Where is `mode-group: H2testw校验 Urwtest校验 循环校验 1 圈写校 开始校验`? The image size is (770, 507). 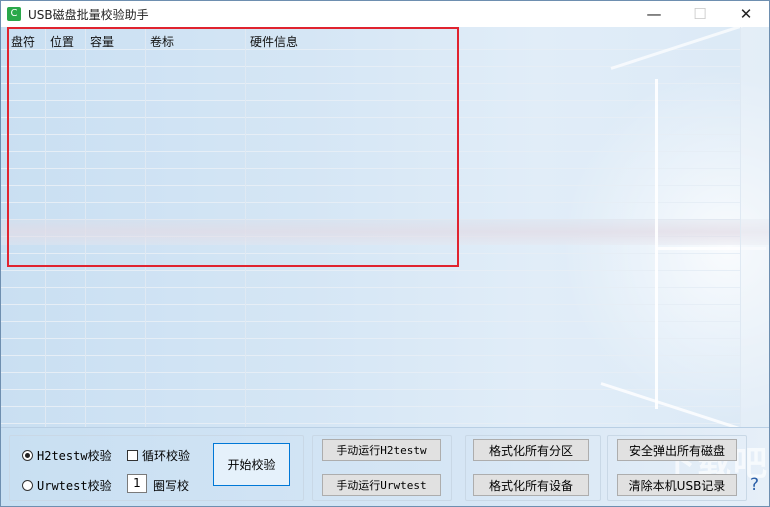
mode-group: H2testw校验 Urwtest校验 循环校验 1 圈写校 开始校验 is located at coordinates (156, 468).